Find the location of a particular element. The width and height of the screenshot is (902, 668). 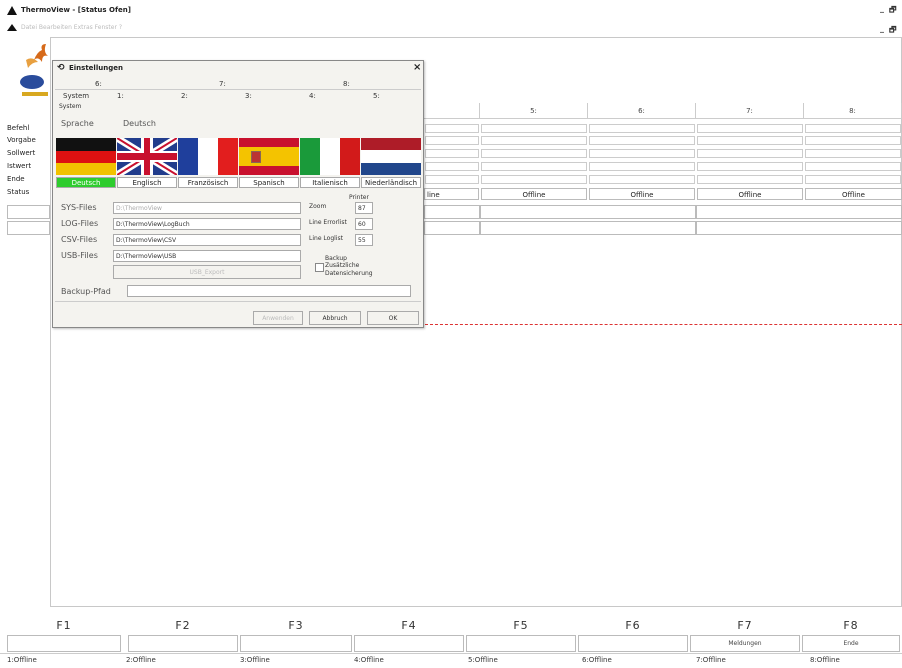

input-4a is located at coordinates (452, 212).